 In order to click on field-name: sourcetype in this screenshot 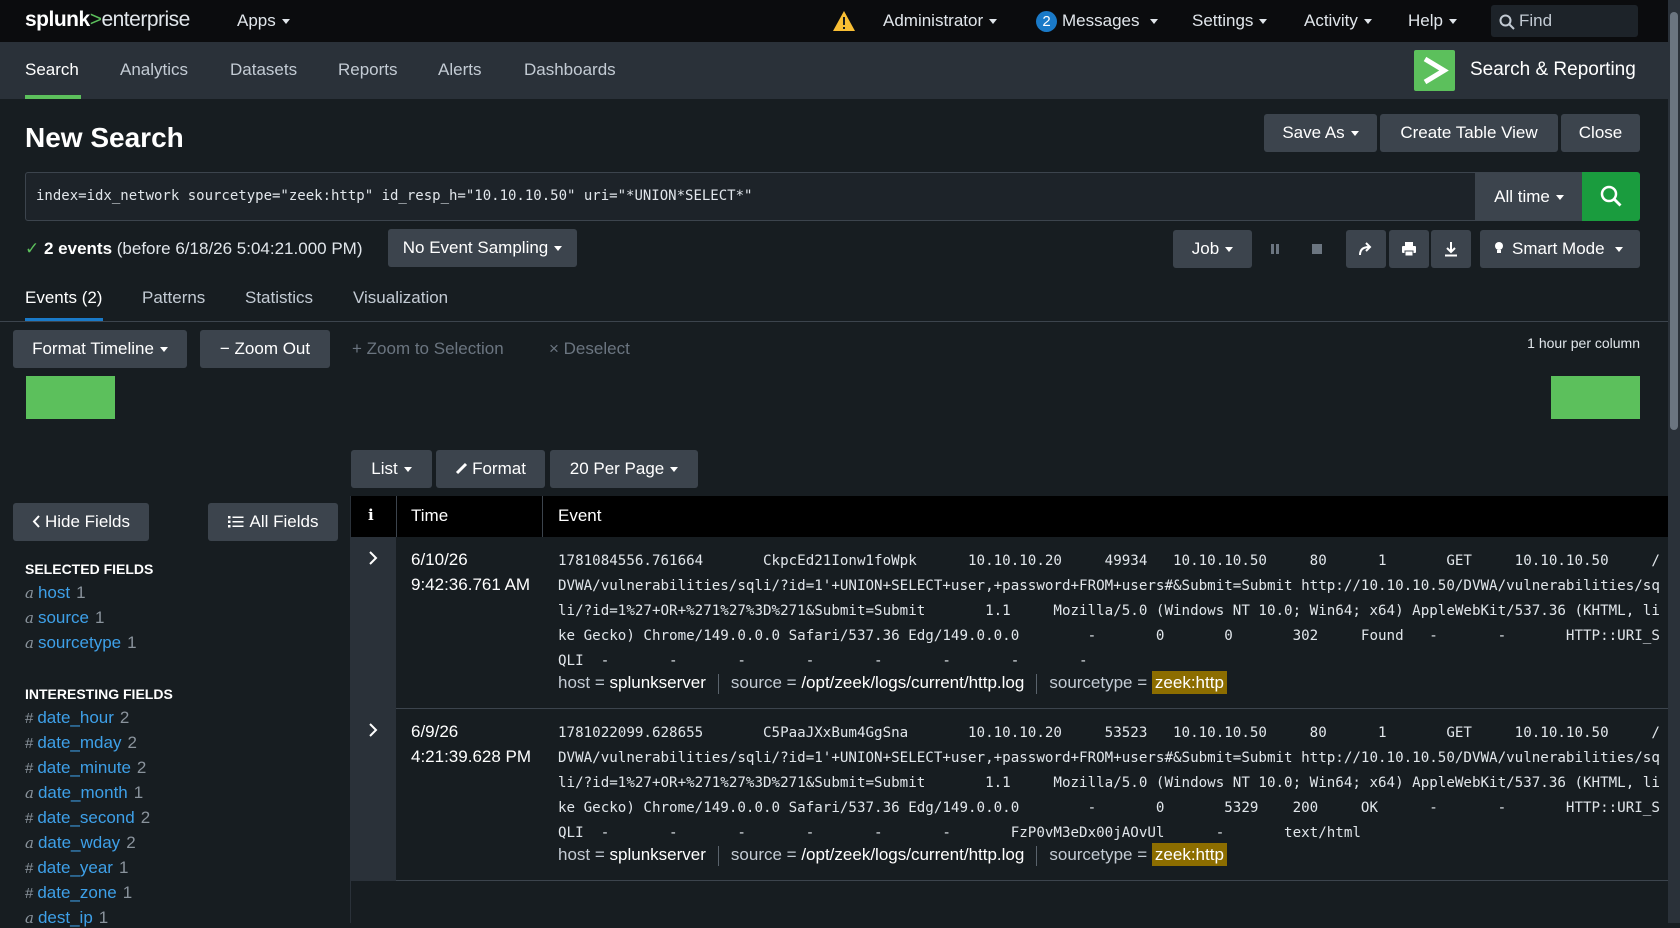, I will do `click(79, 642)`.